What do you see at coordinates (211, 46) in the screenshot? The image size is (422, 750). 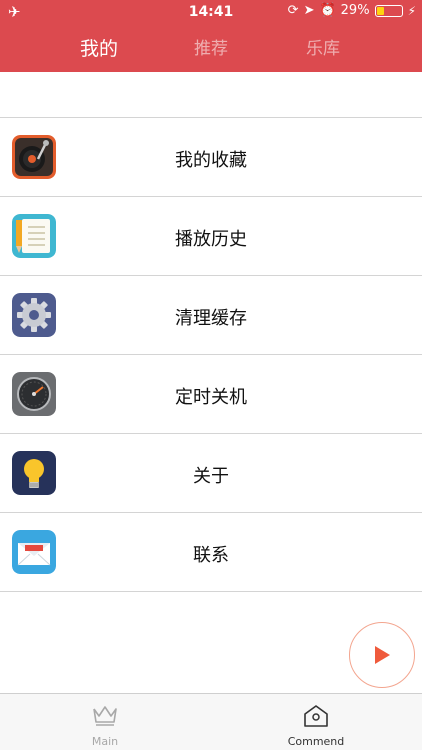 I see `tab-recommend: 推荐` at bounding box center [211, 46].